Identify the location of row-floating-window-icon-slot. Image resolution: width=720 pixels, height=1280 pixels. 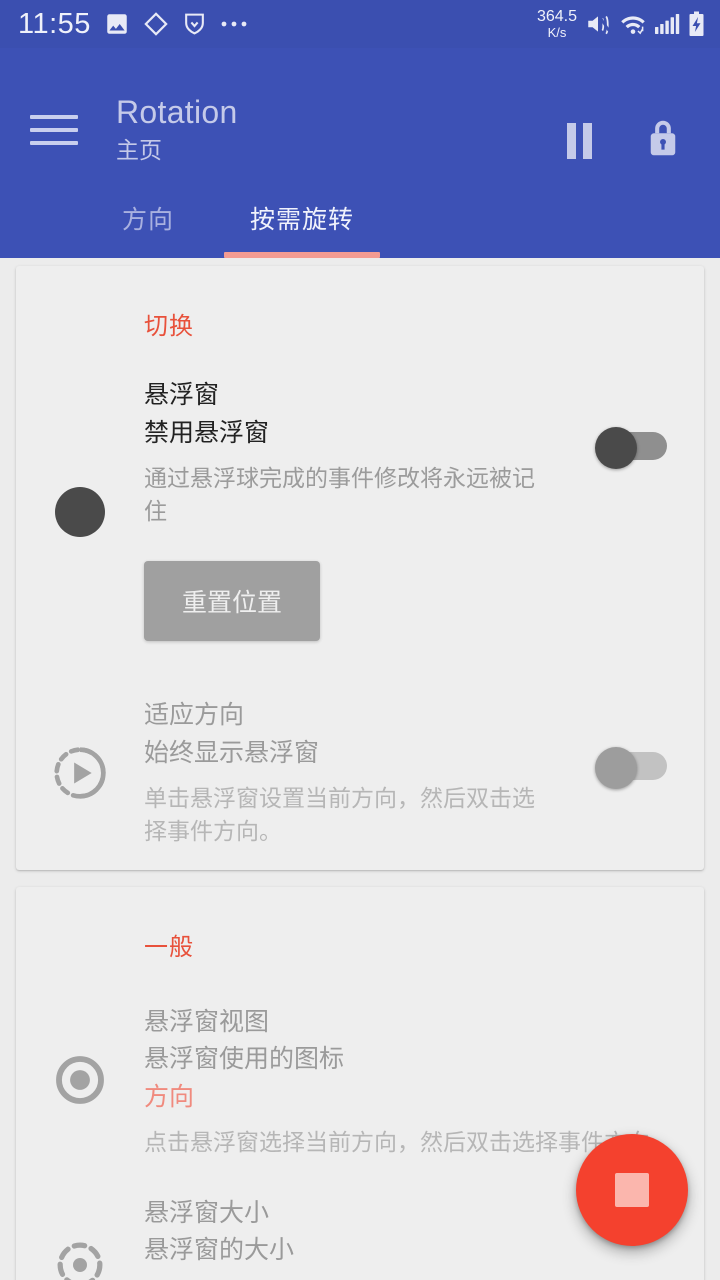
(80, 512).